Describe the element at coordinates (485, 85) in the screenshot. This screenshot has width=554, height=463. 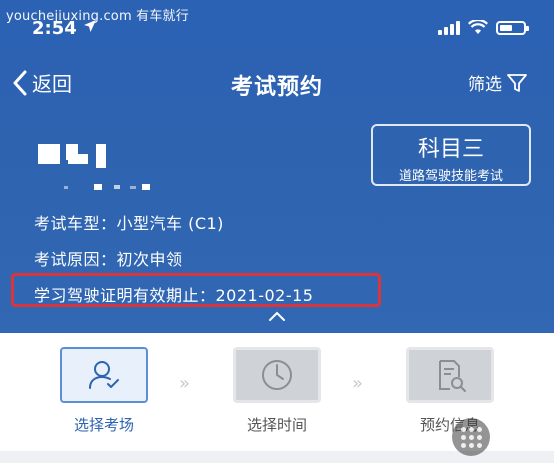
I see `filter-label: 筛选` at that location.